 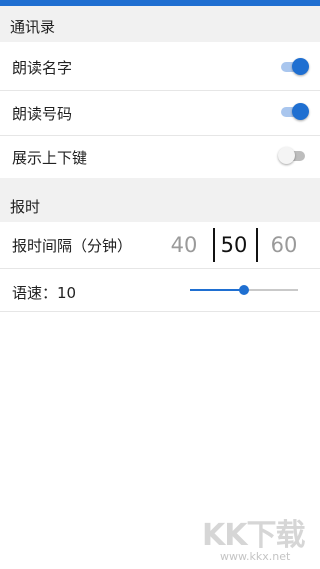 I want to click on show-arrows-toggle, so click(x=292, y=155).